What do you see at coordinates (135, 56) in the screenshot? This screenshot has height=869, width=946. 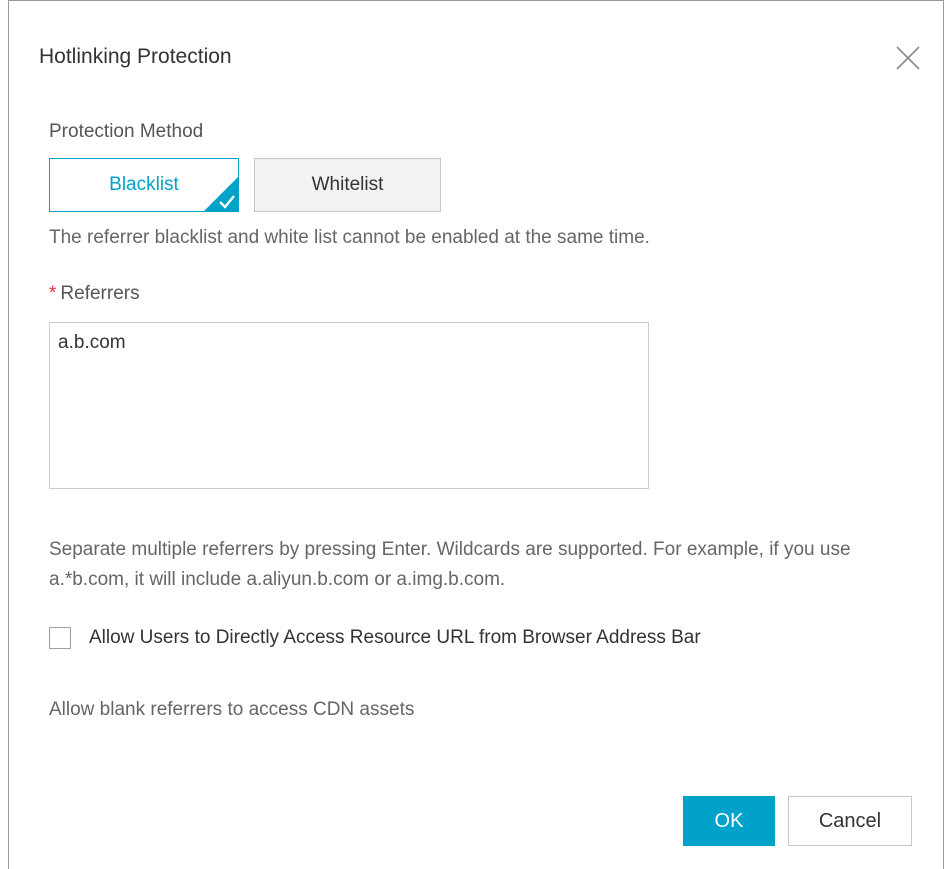 I see `dialog-title: Hotlinking Protection` at bounding box center [135, 56].